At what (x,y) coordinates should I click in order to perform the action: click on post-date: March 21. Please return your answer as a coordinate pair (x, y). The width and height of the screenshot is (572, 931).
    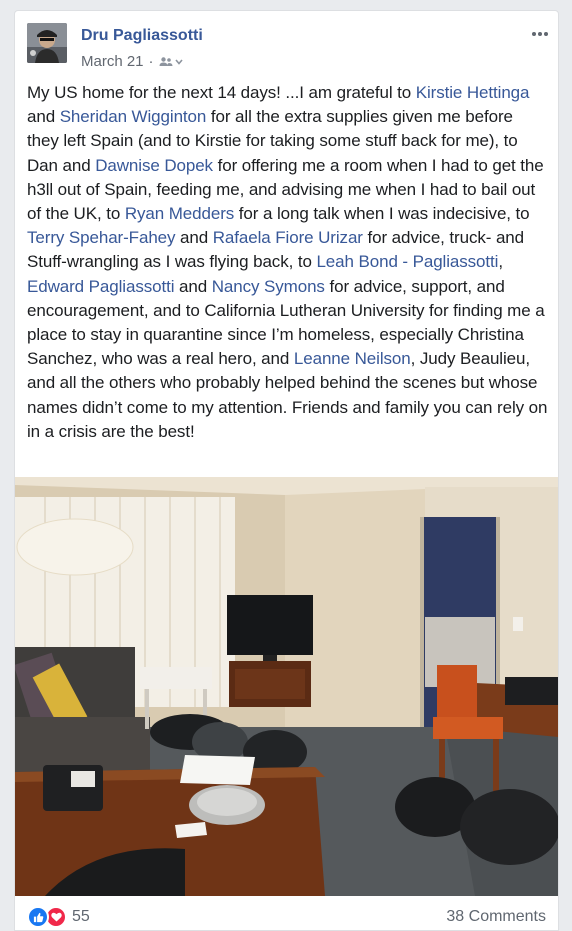
    Looking at the image, I should click on (112, 61).